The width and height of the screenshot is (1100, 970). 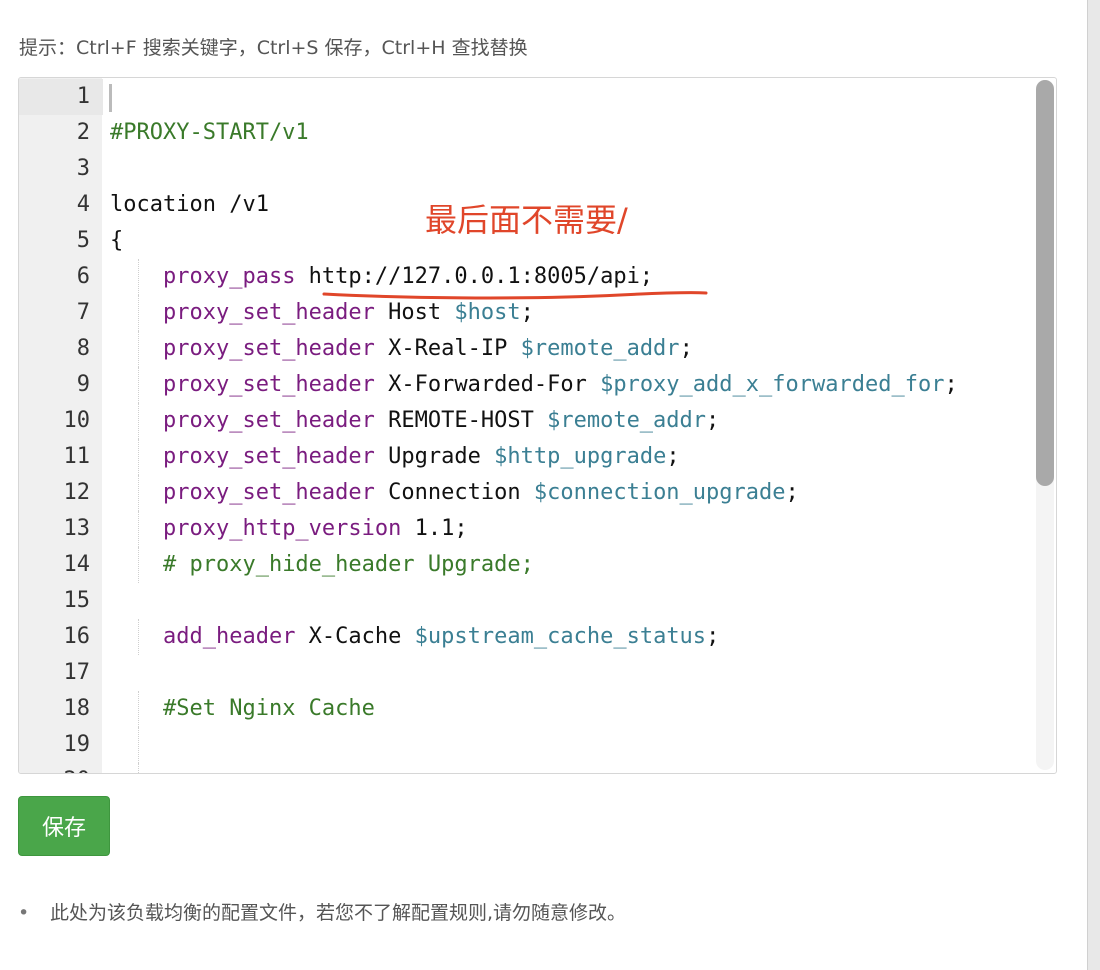 What do you see at coordinates (83, 276) in the screenshot?
I see `line-number: 6` at bounding box center [83, 276].